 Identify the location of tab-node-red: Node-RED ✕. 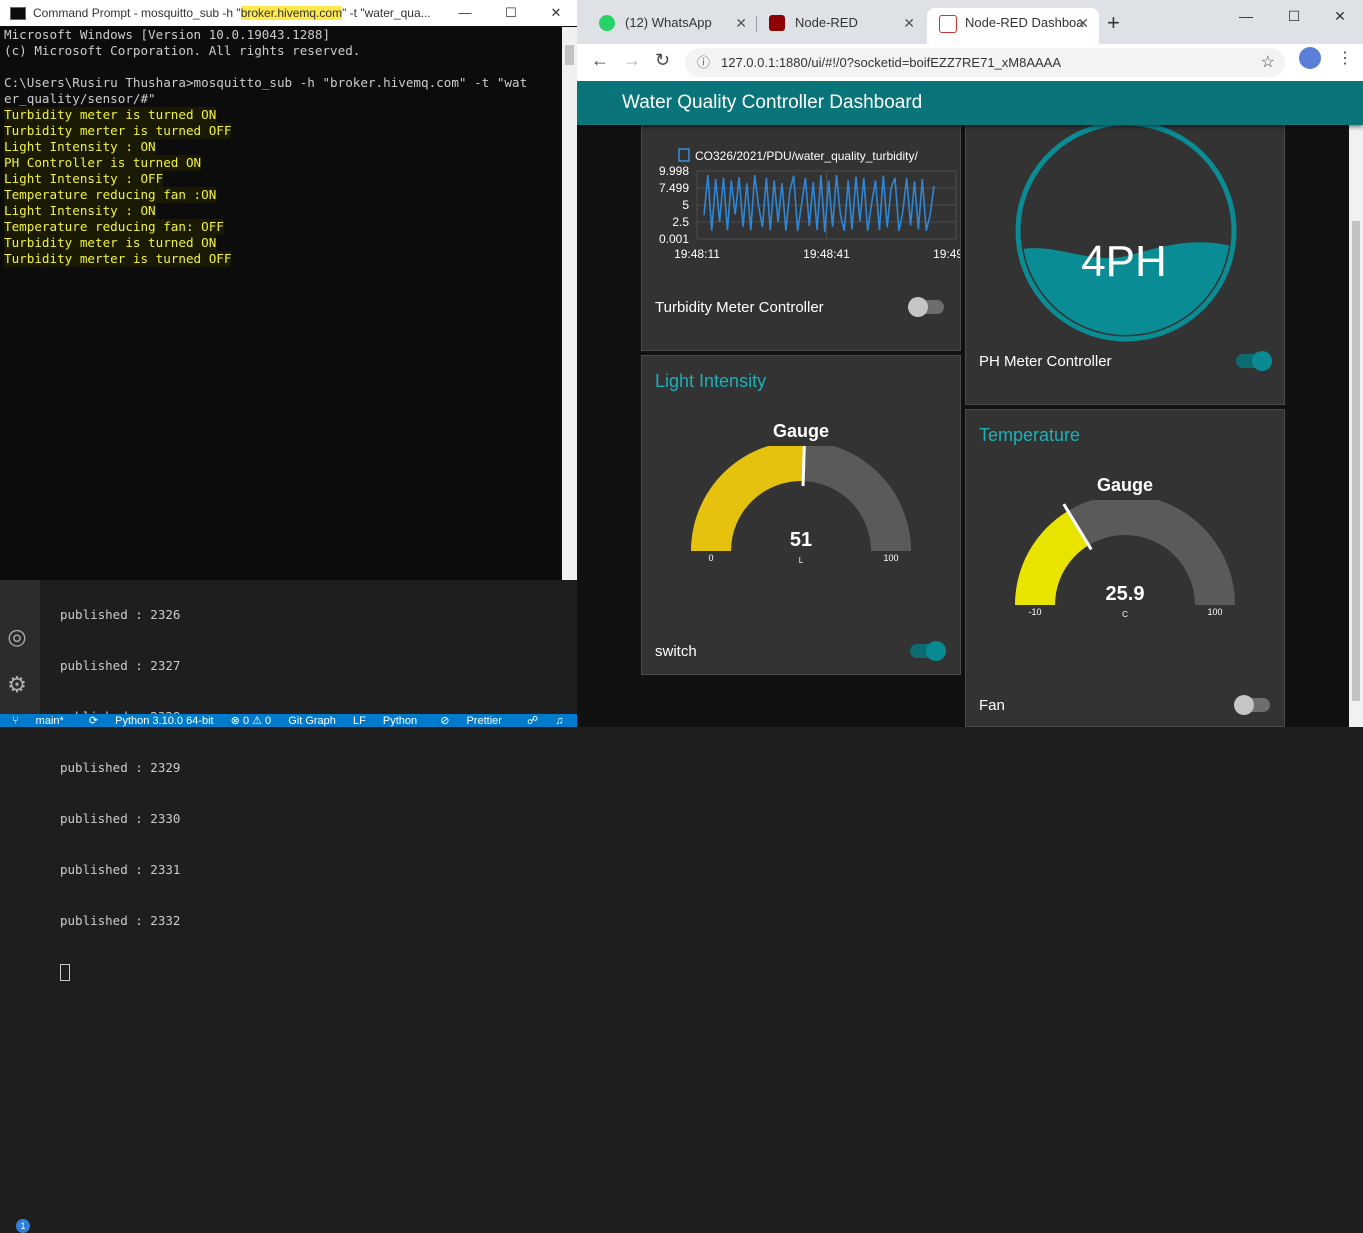
(841, 26).